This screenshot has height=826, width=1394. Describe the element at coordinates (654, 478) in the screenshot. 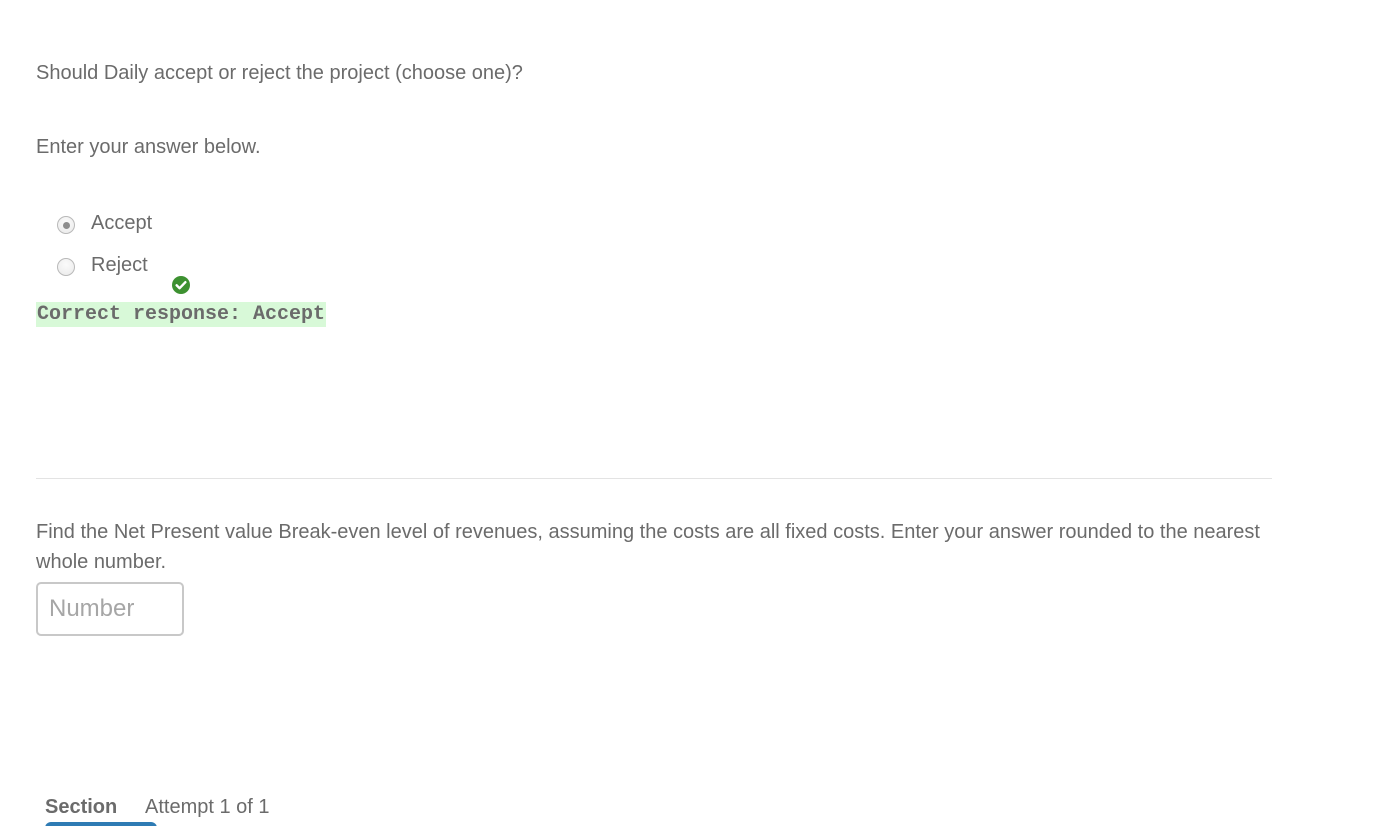

I see `question-divider` at that location.